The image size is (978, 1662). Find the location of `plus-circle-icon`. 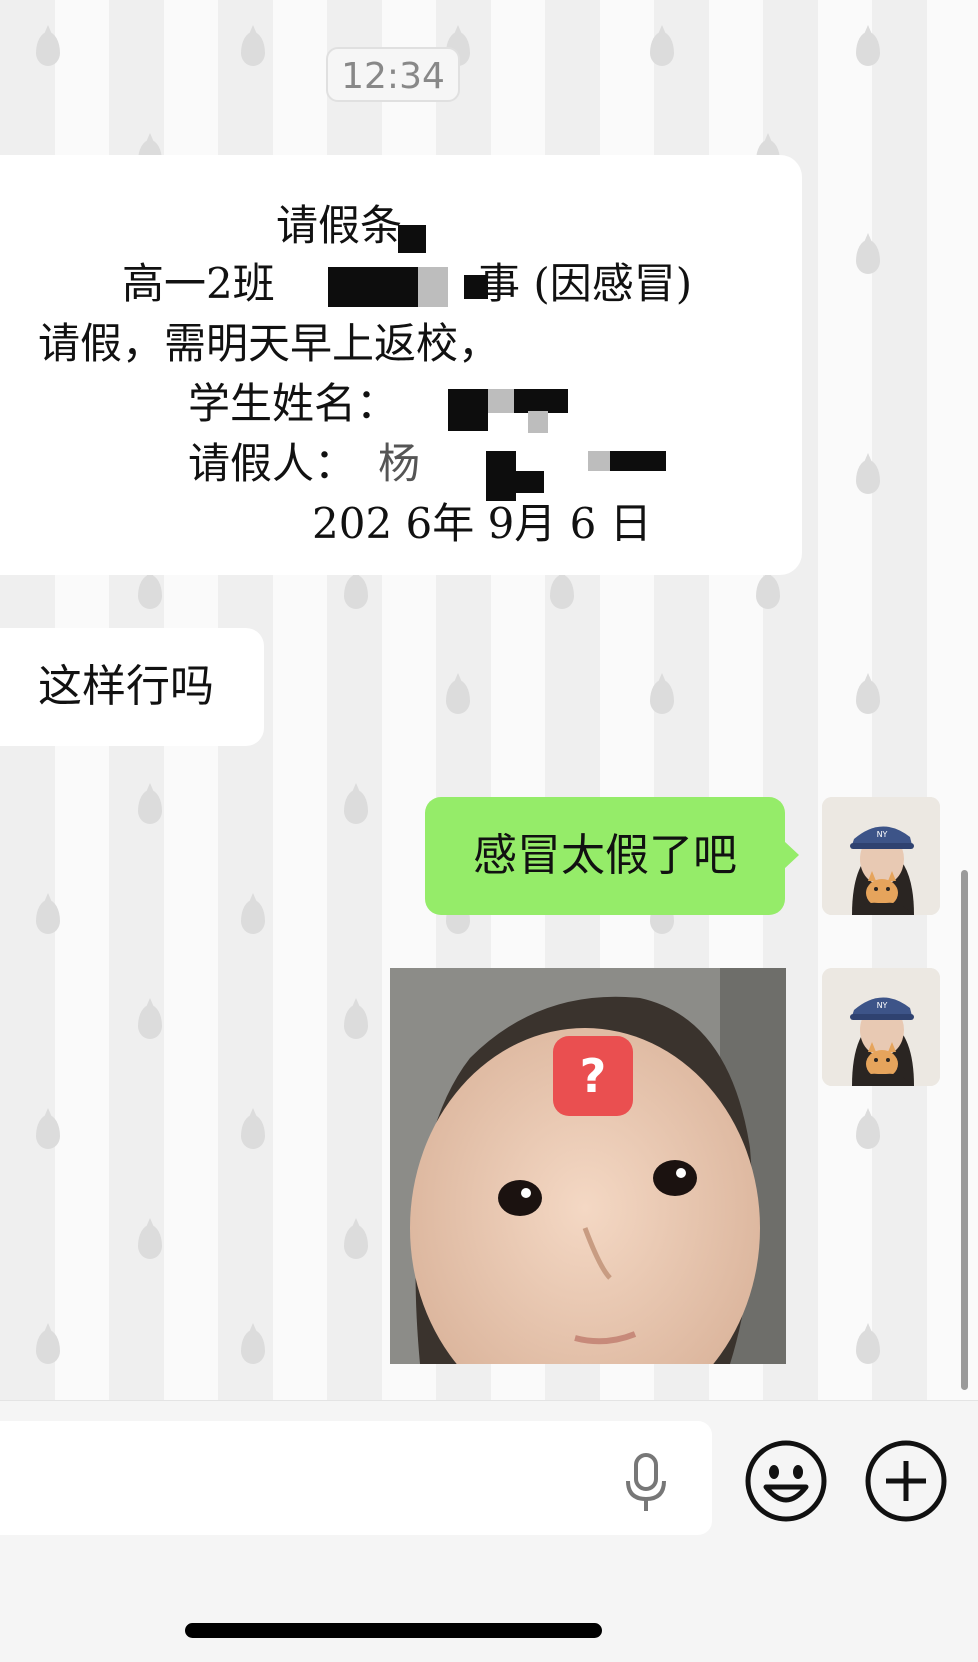

plus-circle-icon is located at coordinates (906, 1481).